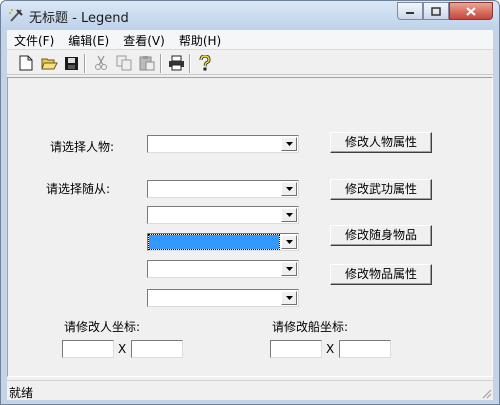 The width and height of the screenshot is (500, 405). I want to click on status-bar: 就绪, so click(250, 390).